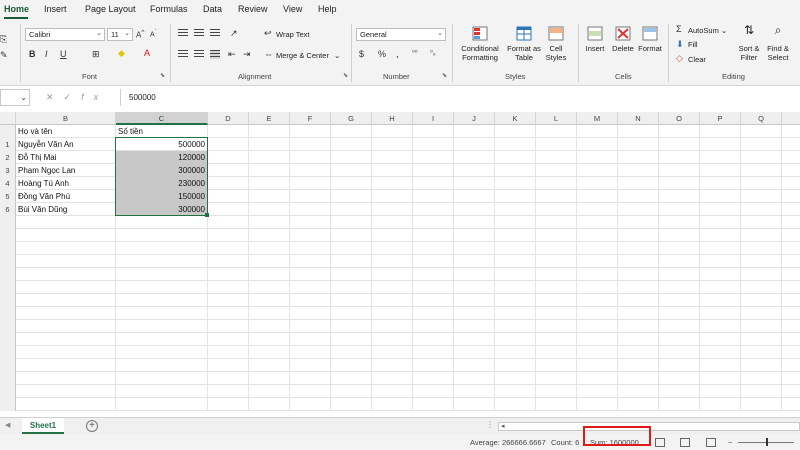  What do you see at coordinates (8, 378) in the screenshot?
I see `row-header` at bounding box center [8, 378].